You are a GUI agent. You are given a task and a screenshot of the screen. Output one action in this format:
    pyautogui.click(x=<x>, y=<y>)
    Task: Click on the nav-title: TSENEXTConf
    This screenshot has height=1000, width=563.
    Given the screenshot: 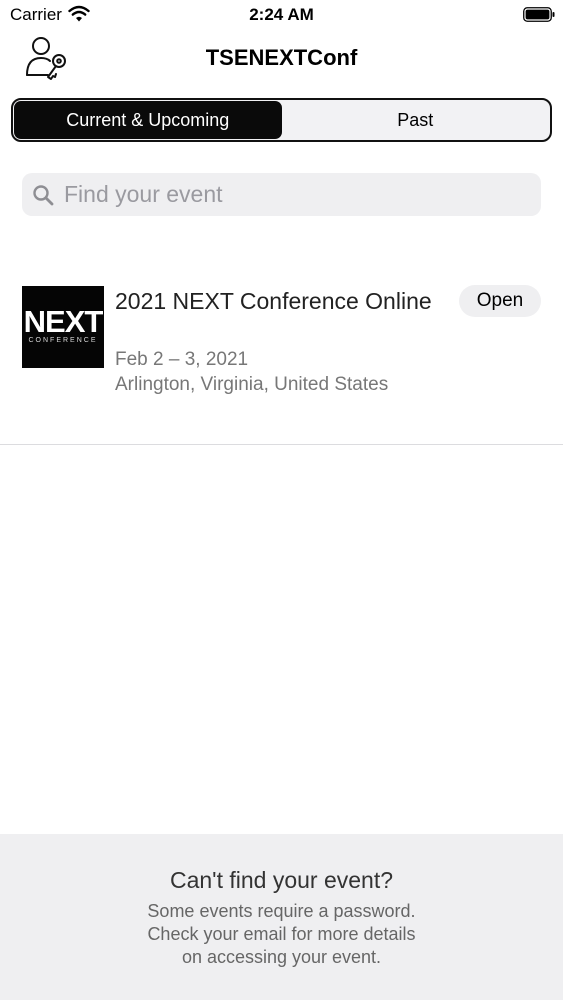 What is the action you would take?
    pyautogui.click(x=281, y=57)
    